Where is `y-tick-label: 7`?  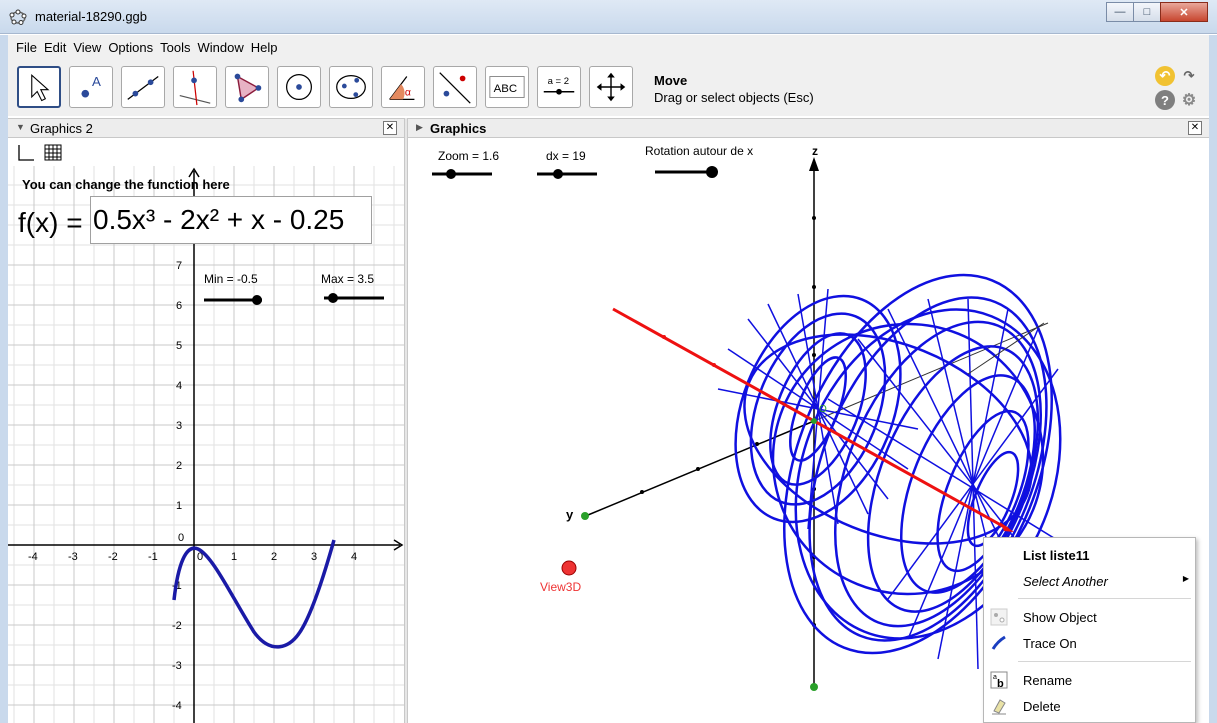 y-tick-label: 7 is located at coordinates (179, 266).